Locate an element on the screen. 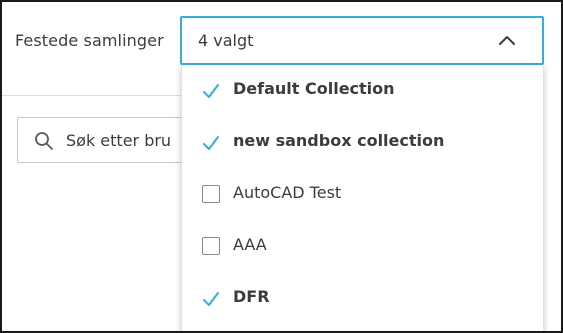  search-icon is located at coordinates (44, 141).